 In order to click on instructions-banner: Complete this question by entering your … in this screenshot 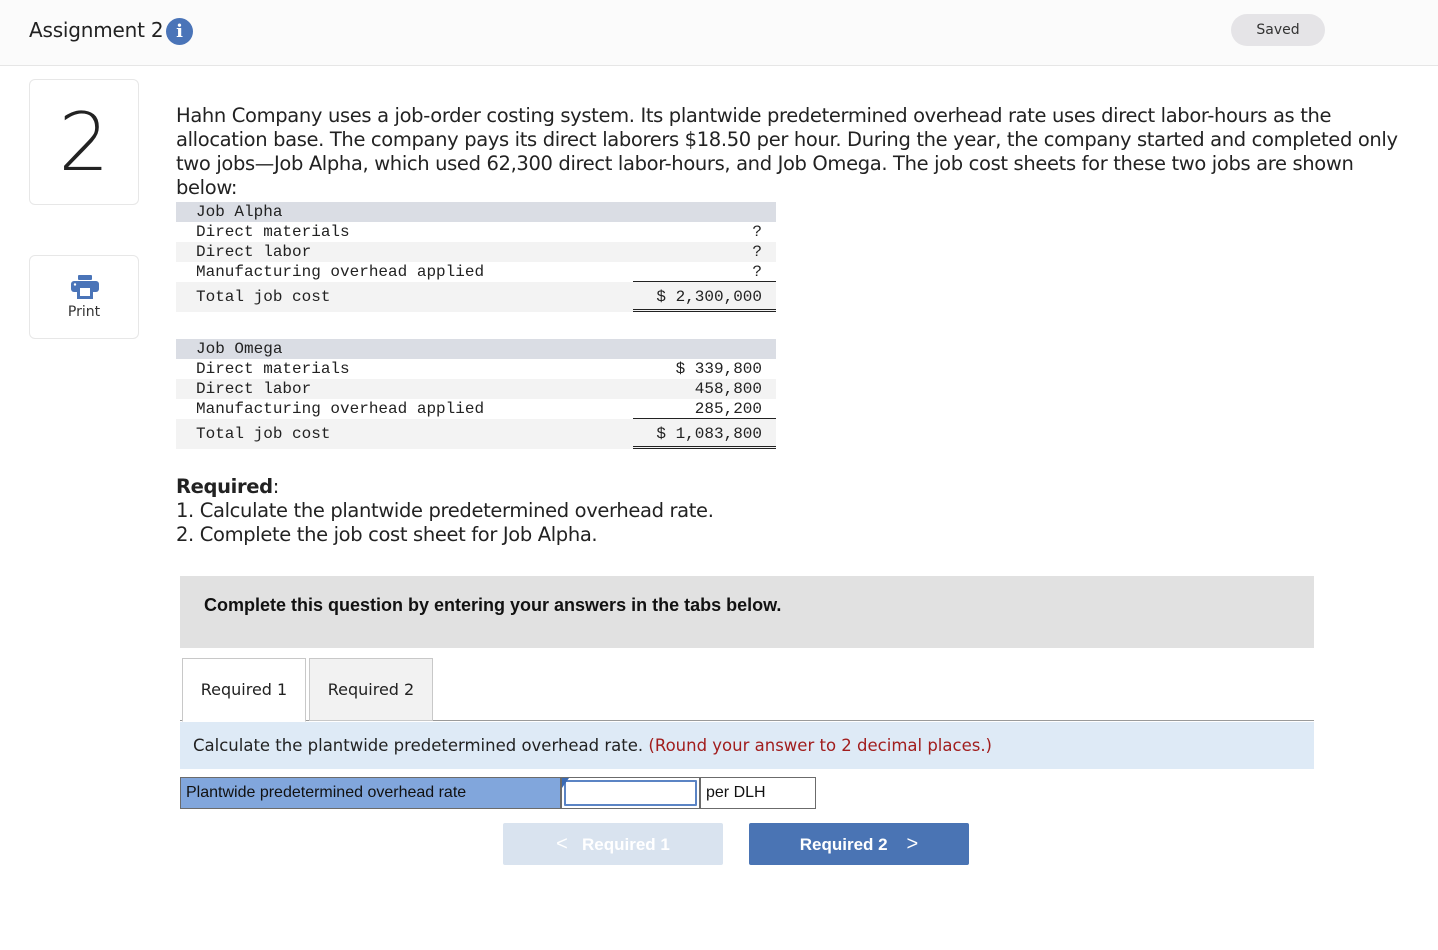, I will do `click(747, 612)`.